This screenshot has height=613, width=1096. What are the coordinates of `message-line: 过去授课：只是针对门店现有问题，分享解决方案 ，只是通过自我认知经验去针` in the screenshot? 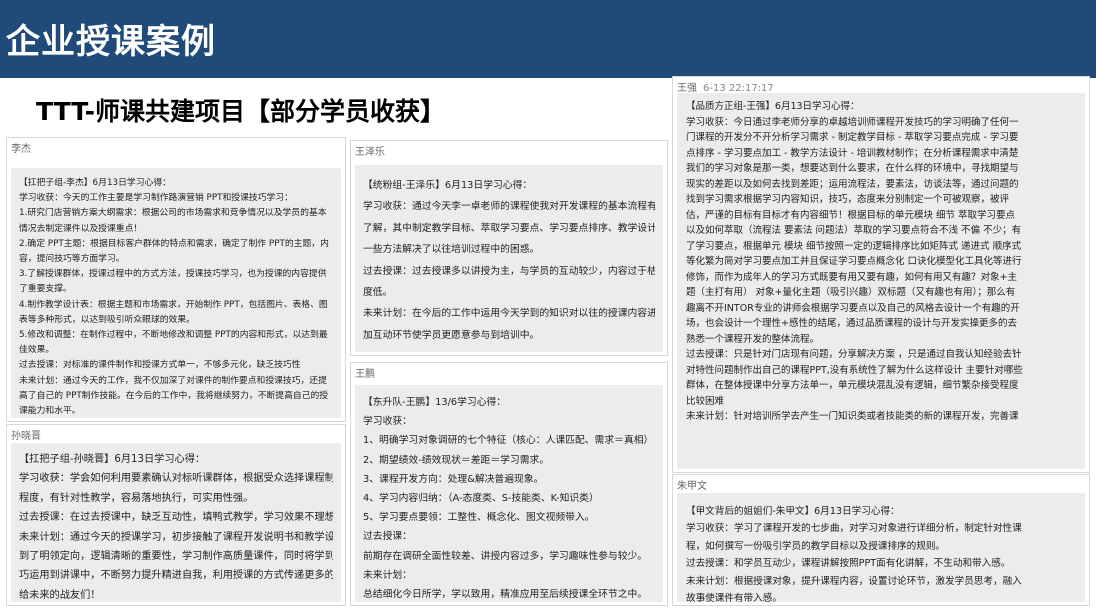 It's located at (854, 354).